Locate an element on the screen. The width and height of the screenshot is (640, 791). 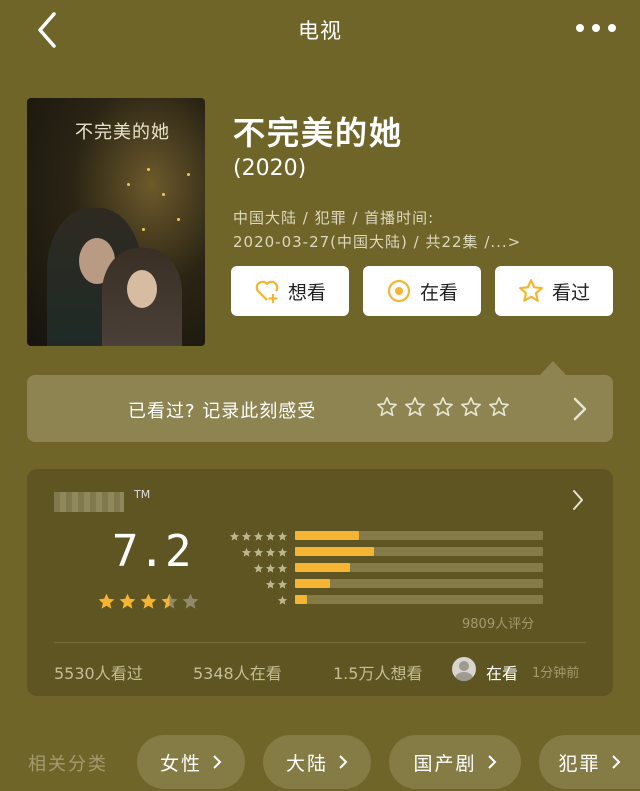
poster-title: 不完美的她 is located at coordinates (122, 132).